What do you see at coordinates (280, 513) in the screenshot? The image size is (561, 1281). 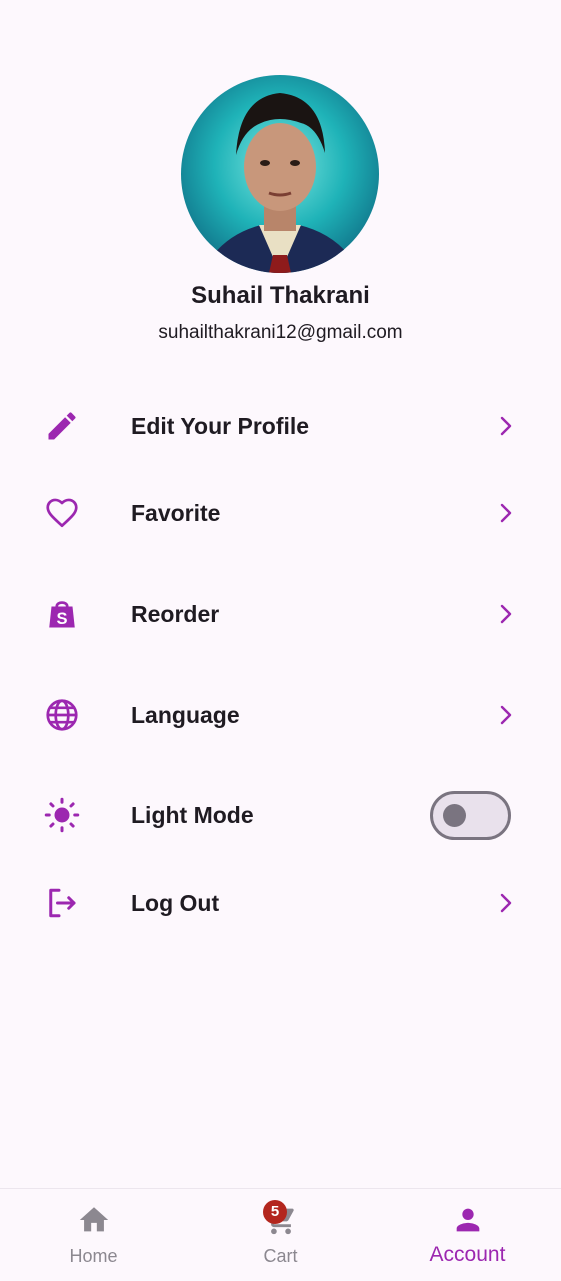 I see `menu-item-favorite: Favorite` at bounding box center [280, 513].